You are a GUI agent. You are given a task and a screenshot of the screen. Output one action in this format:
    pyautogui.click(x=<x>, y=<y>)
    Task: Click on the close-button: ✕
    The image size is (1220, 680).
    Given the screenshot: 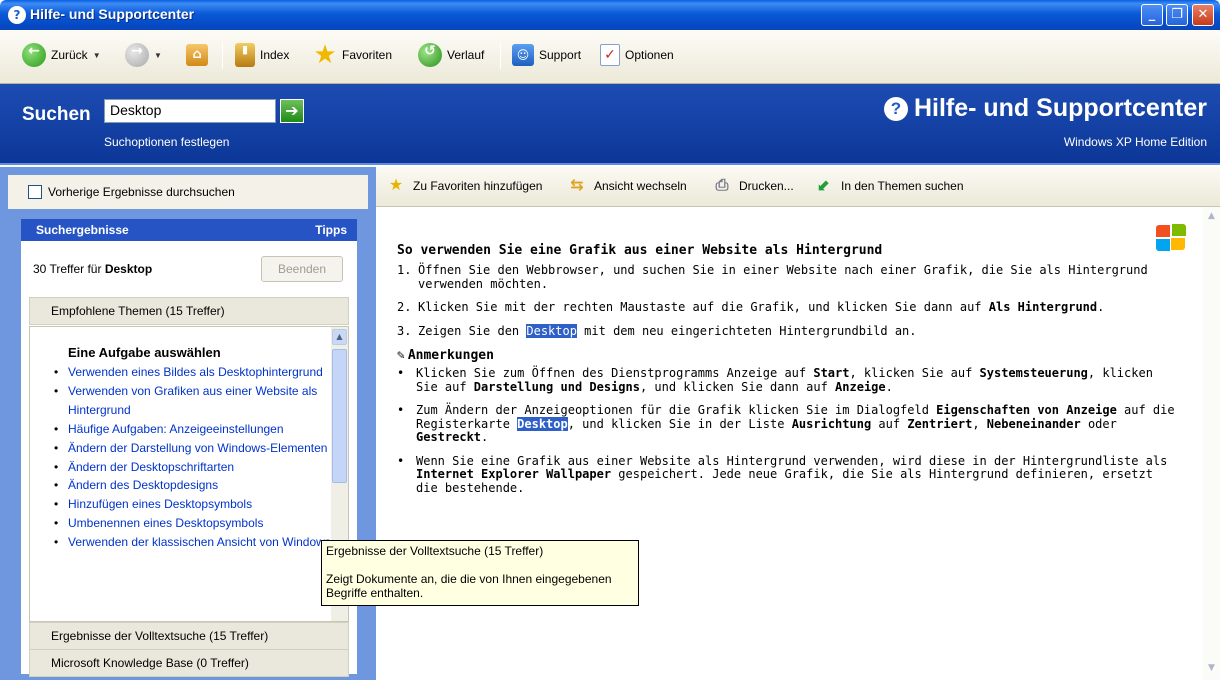 What is the action you would take?
    pyautogui.click(x=1203, y=15)
    